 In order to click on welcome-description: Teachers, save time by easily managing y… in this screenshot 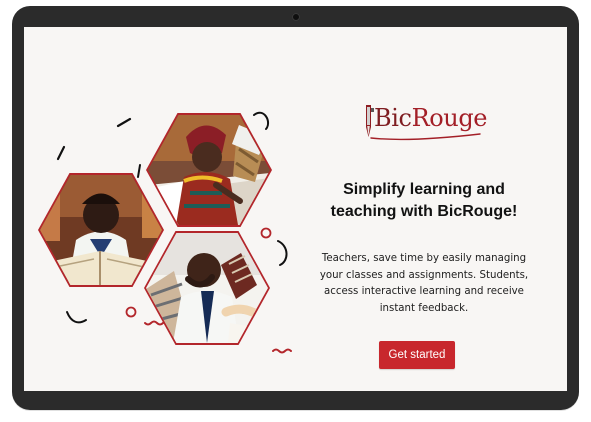, I will do `click(424, 283)`.